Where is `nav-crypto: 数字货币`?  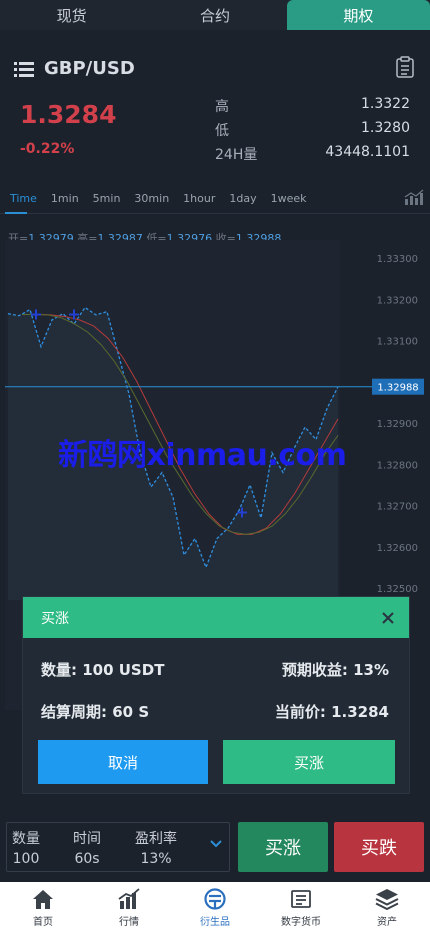 nav-crypto: 数字货币 is located at coordinates (301, 907).